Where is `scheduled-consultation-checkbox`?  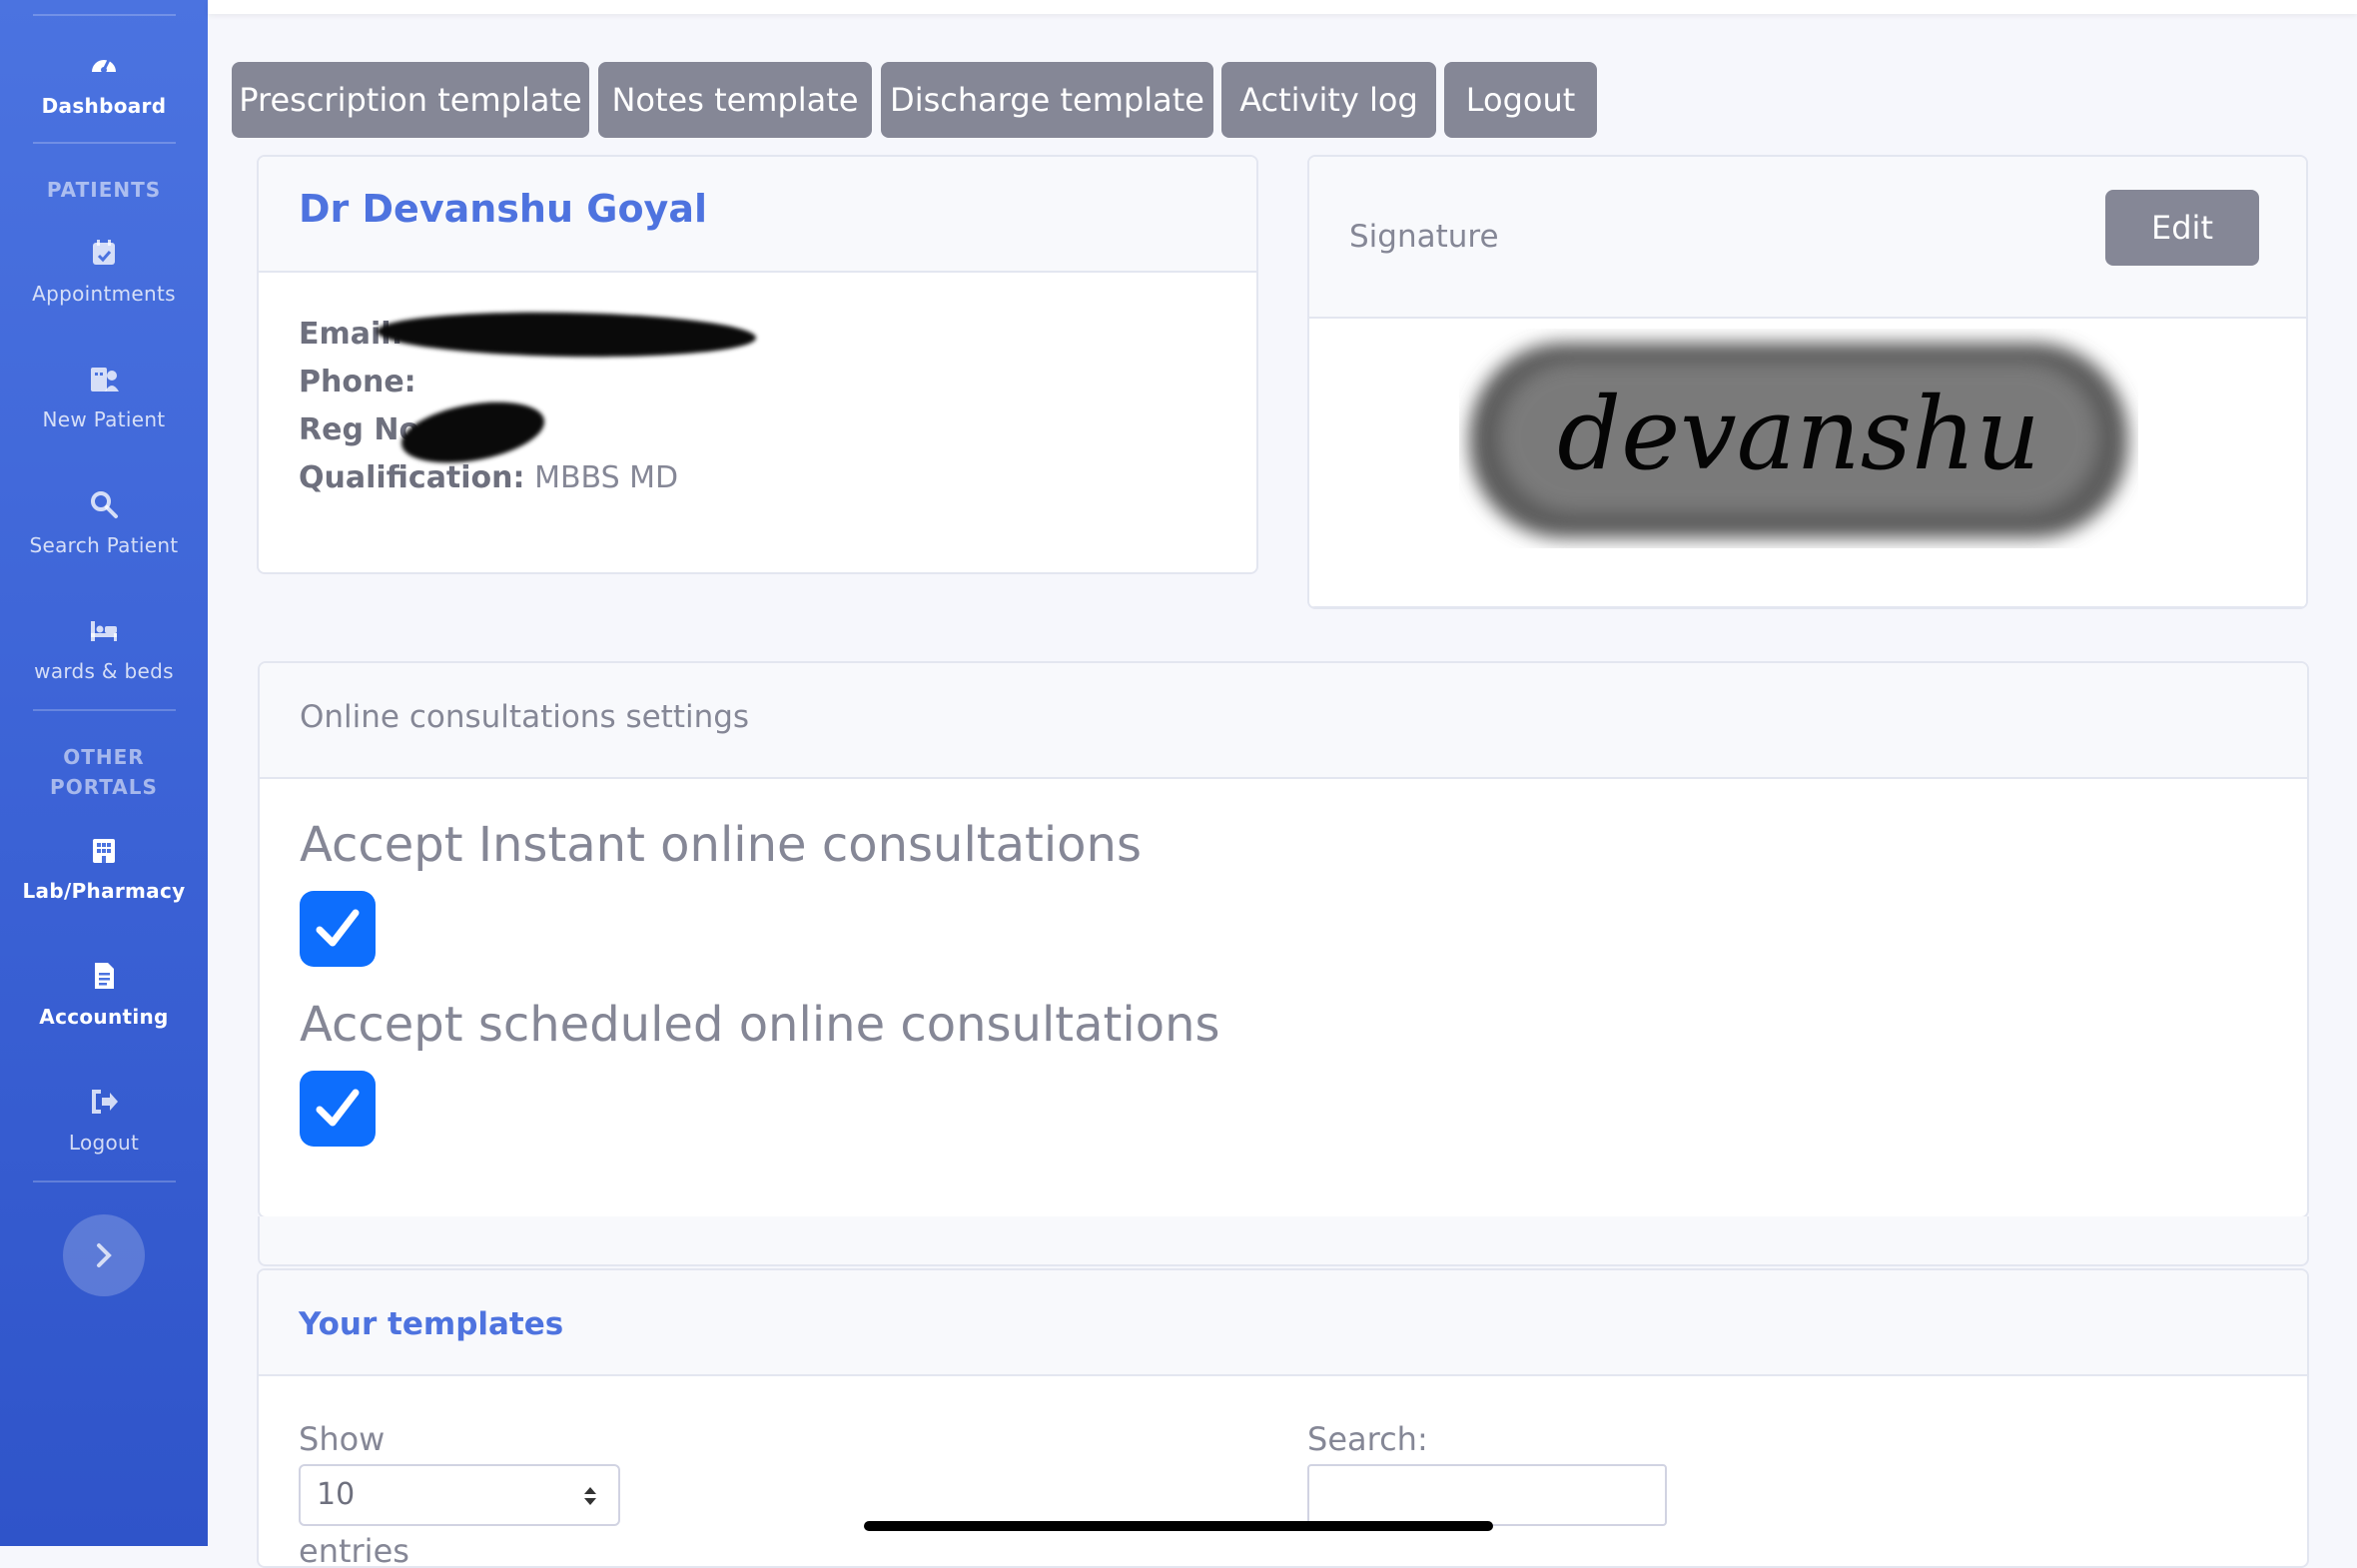 scheduled-consultation-checkbox is located at coordinates (338, 1109).